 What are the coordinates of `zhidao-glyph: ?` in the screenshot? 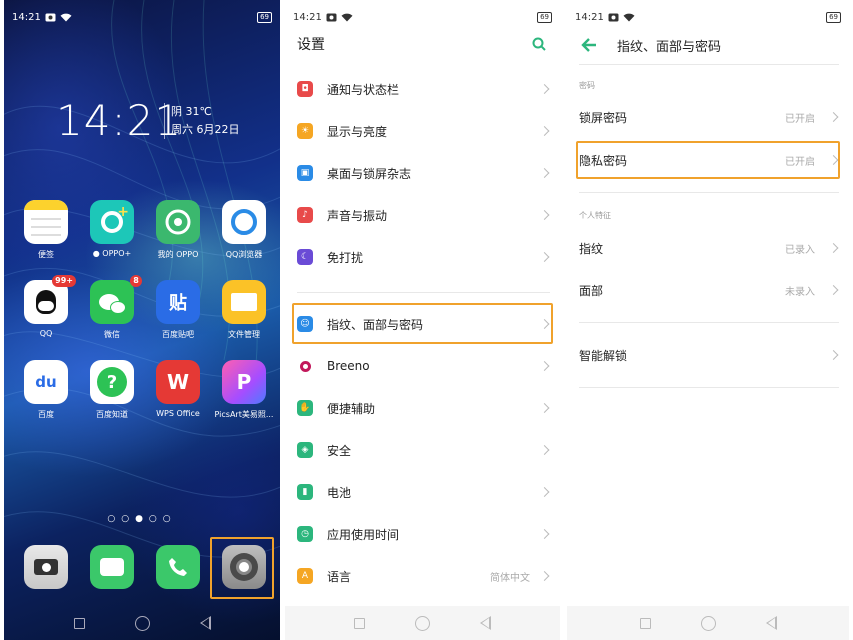 It's located at (112, 382).